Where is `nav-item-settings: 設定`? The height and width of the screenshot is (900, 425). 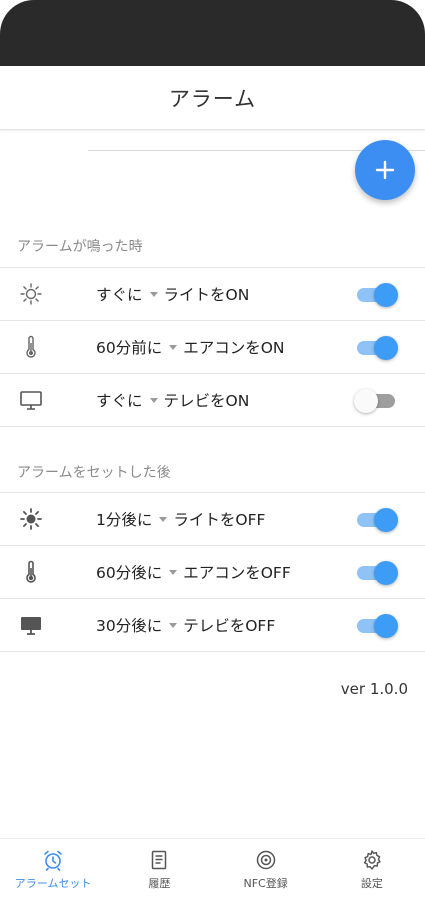 nav-item-settings: 設定 is located at coordinates (372, 869).